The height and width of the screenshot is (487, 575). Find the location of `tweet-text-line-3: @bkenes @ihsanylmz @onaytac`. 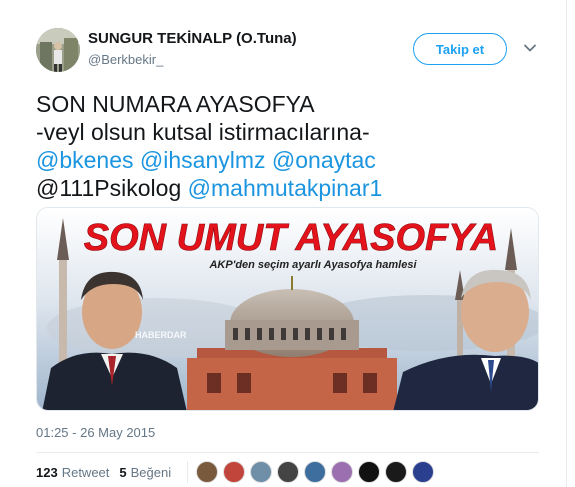

tweet-text-line-3: @bkenes @ihsanylmz @onaytac is located at coordinates (209, 160).